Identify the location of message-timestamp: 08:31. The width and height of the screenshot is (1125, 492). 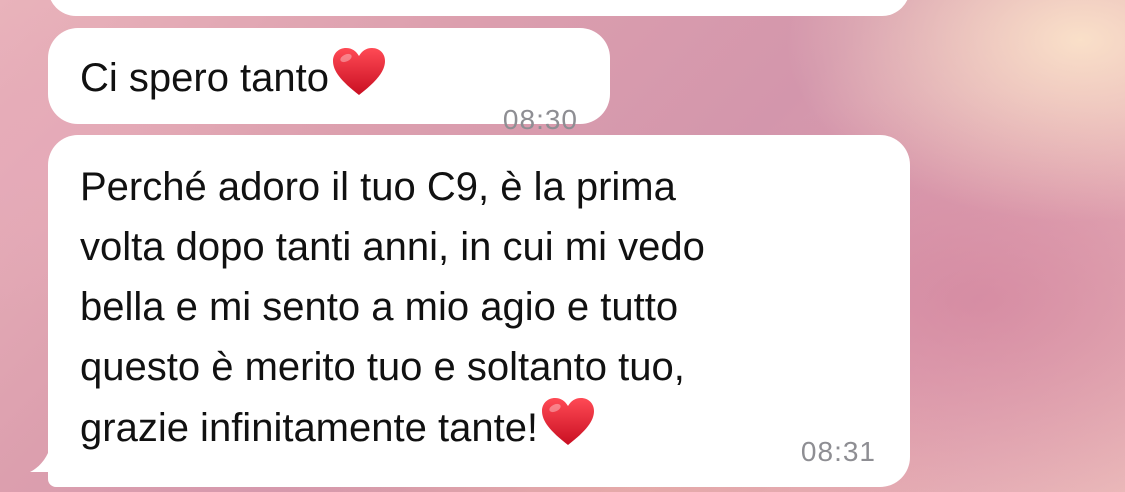
(838, 451).